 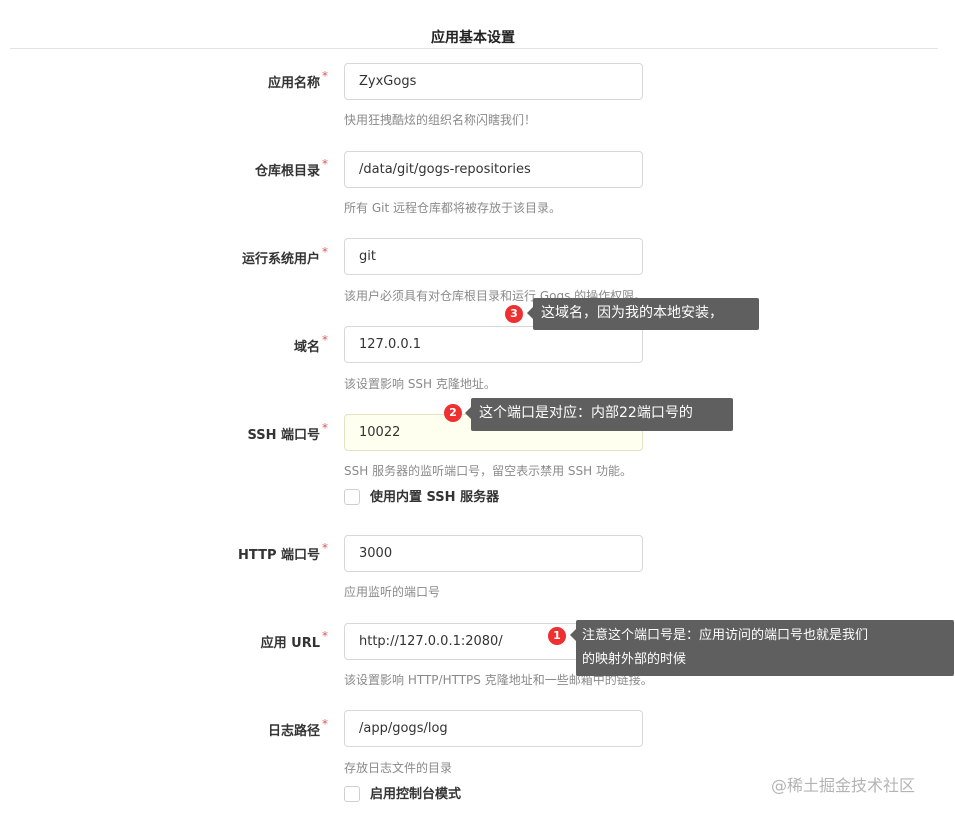 I want to click on http-port-help: 应用监听的端口号, so click(x=392, y=592).